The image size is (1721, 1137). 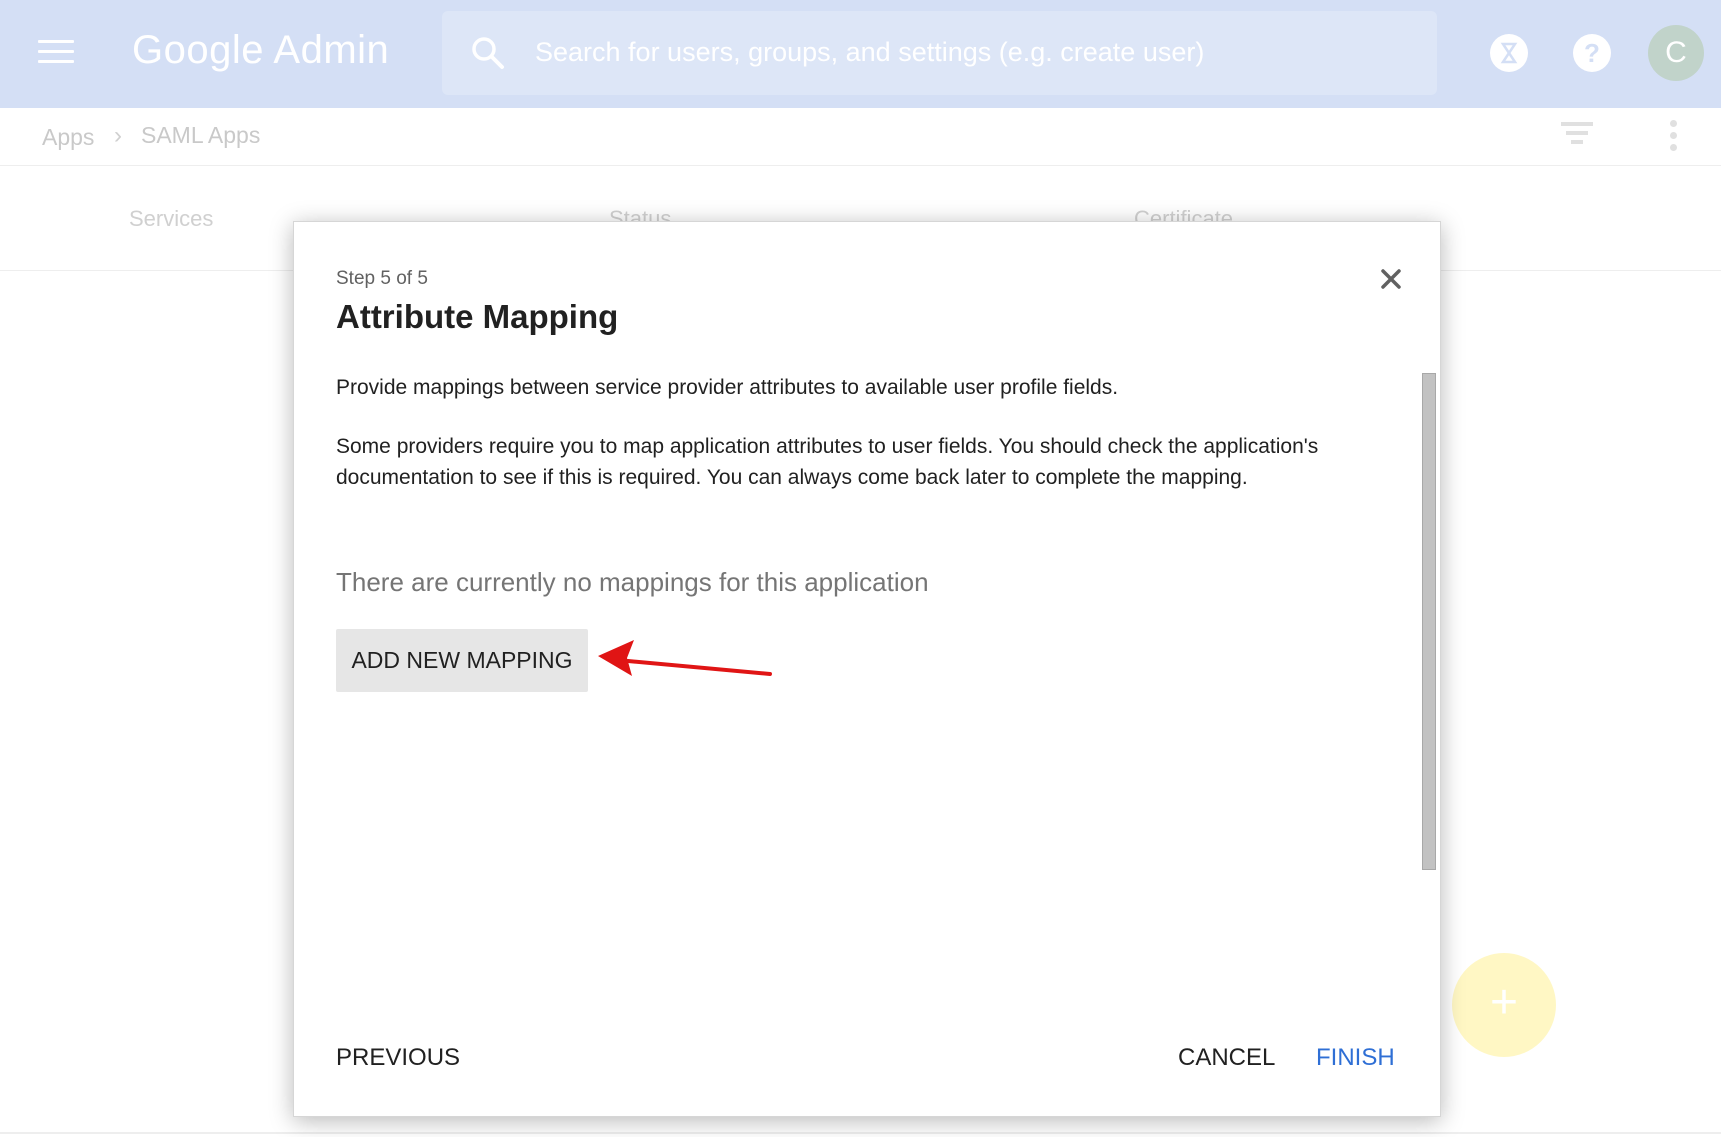 What do you see at coordinates (201, 135) in the screenshot?
I see `breadcrumb-saml-apps: SAML Apps` at bounding box center [201, 135].